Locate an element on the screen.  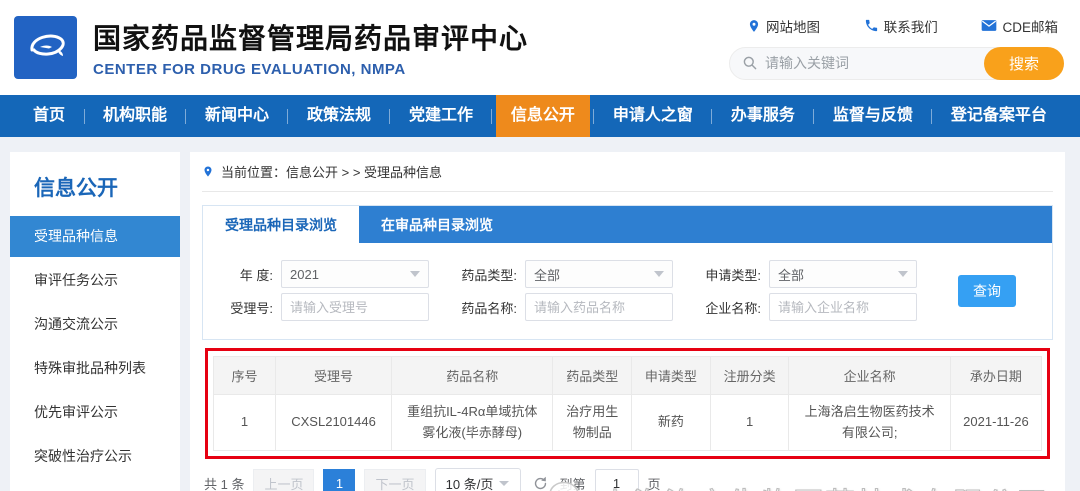
page-size-value: 10 条/页 is located at coordinates (469, 483).